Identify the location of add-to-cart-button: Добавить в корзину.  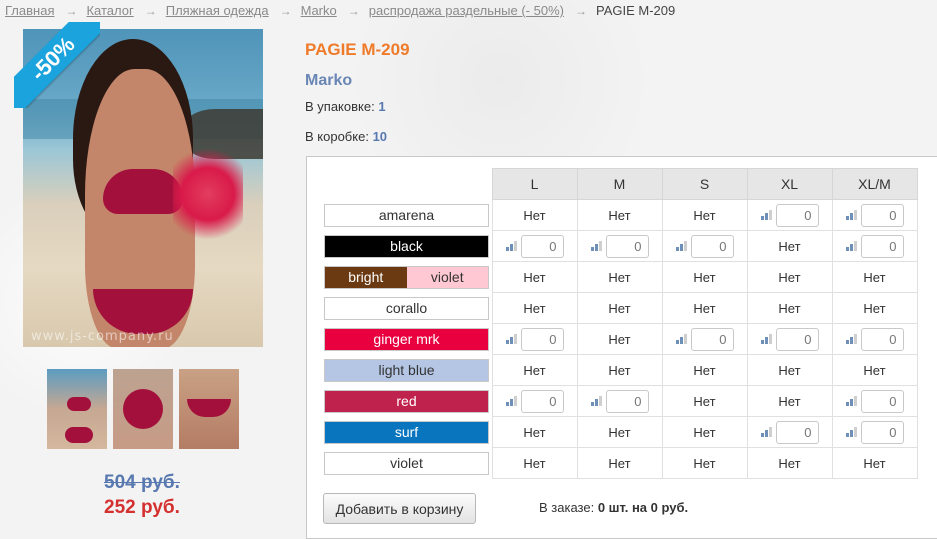
(399, 508).